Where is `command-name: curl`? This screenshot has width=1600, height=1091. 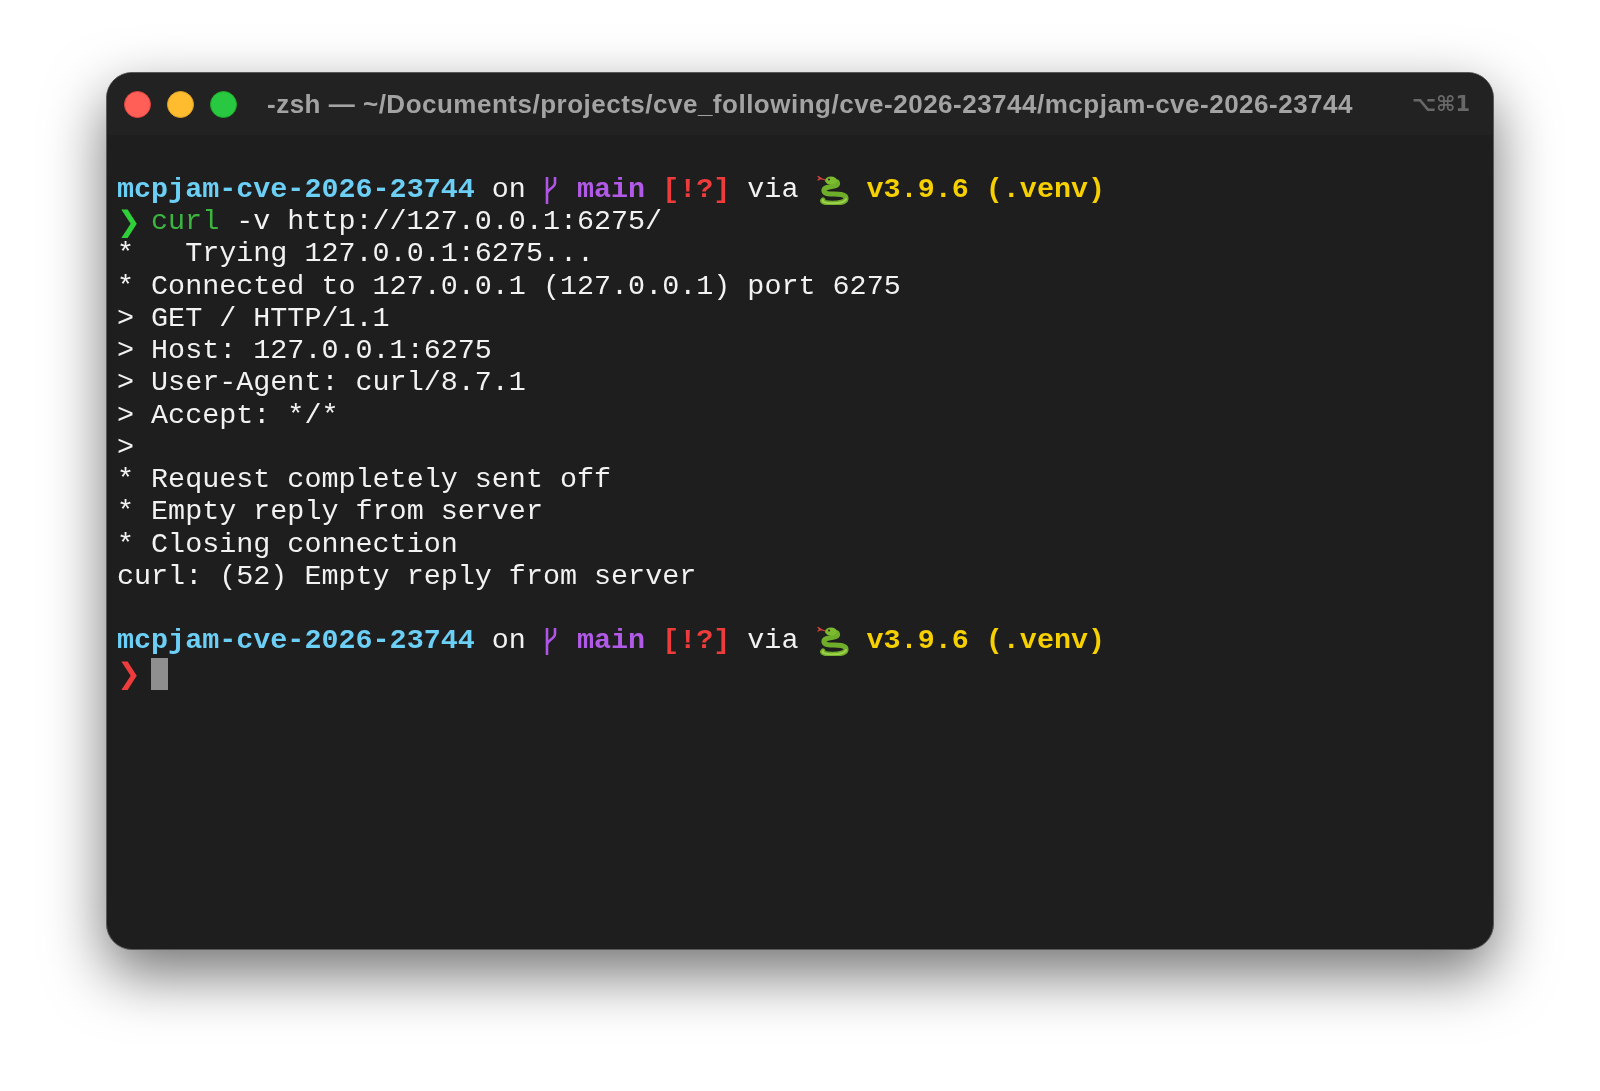
command-name: curl is located at coordinates (185, 222).